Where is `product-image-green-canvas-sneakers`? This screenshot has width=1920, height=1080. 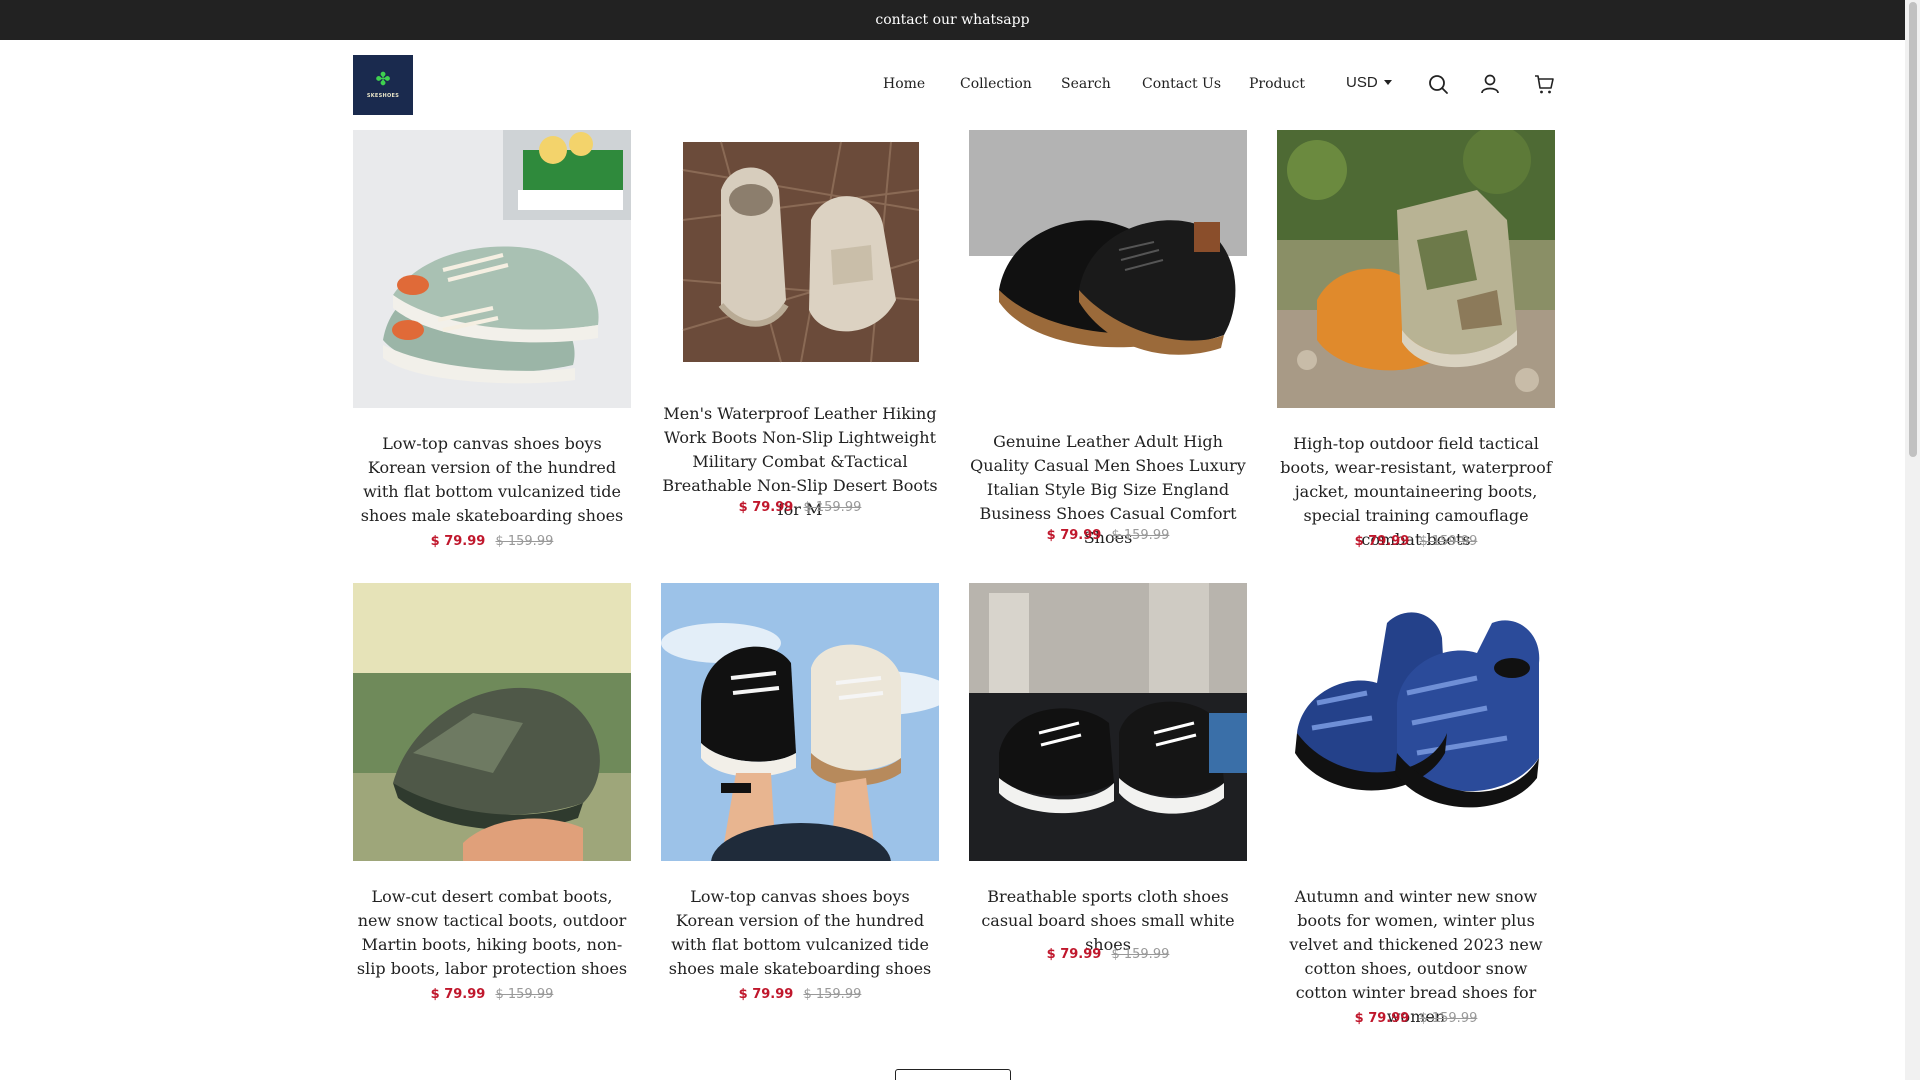 product-image-green-canvas-sneakers is located at coordinates (492, 269).